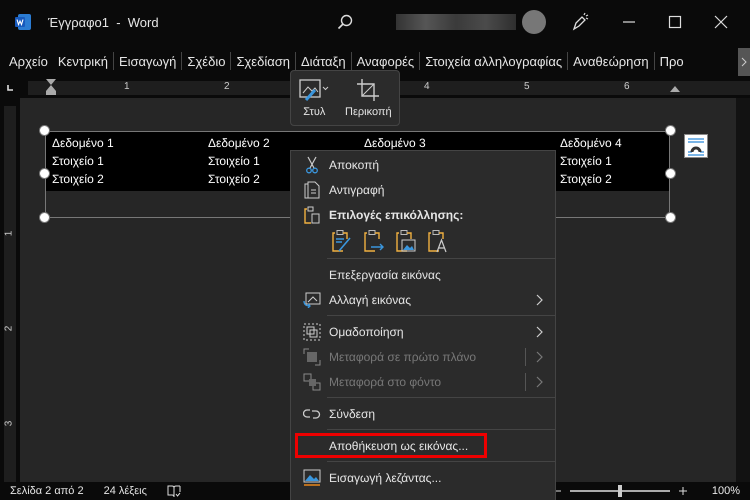 This screenshot has height=500, width=750. Describe the element at coordinates (423, 164) in the screenshot. I see `menu-item: Αποκοπή` at that location.